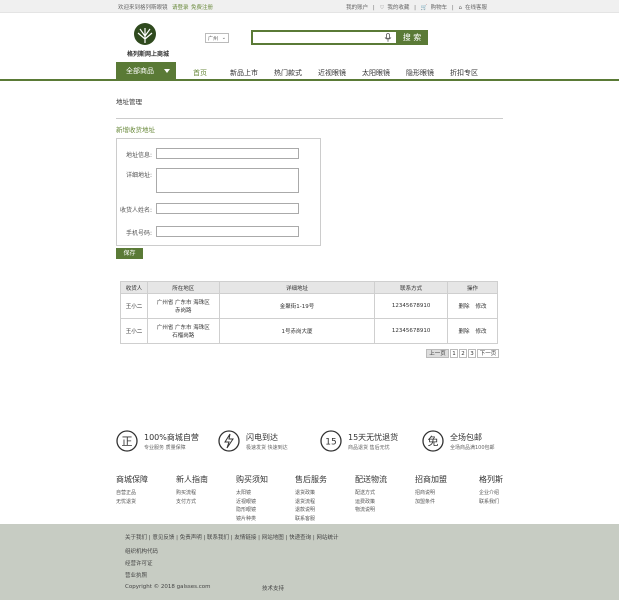  I want to click on free-shipping-icon: 免, so click(433, 441).